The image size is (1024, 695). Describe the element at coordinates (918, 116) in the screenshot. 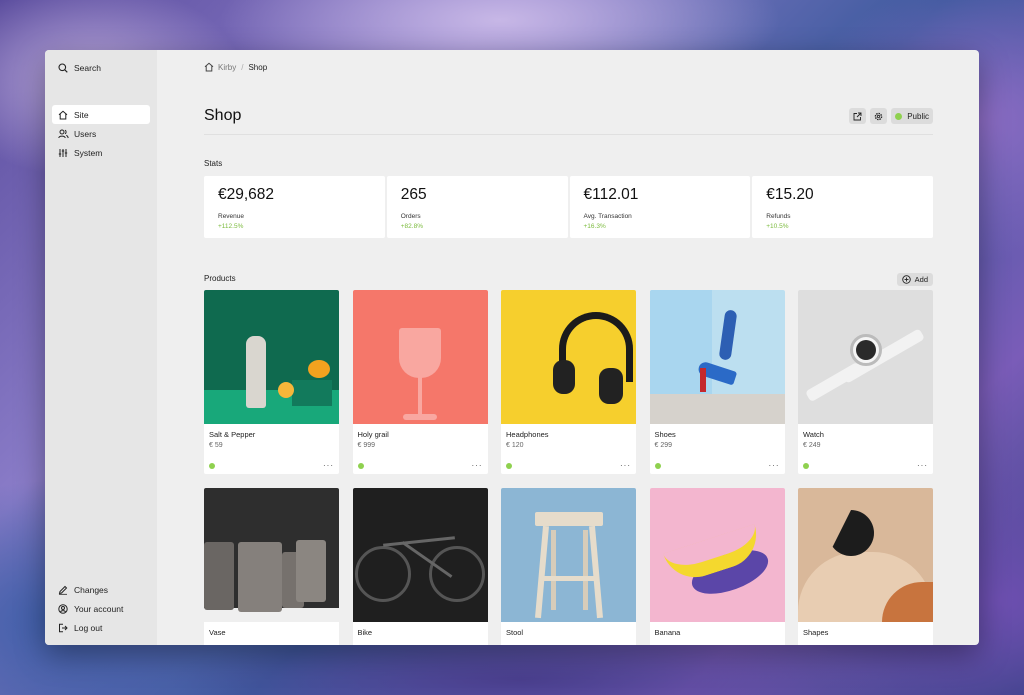

I see `status-label: Public` at that location.